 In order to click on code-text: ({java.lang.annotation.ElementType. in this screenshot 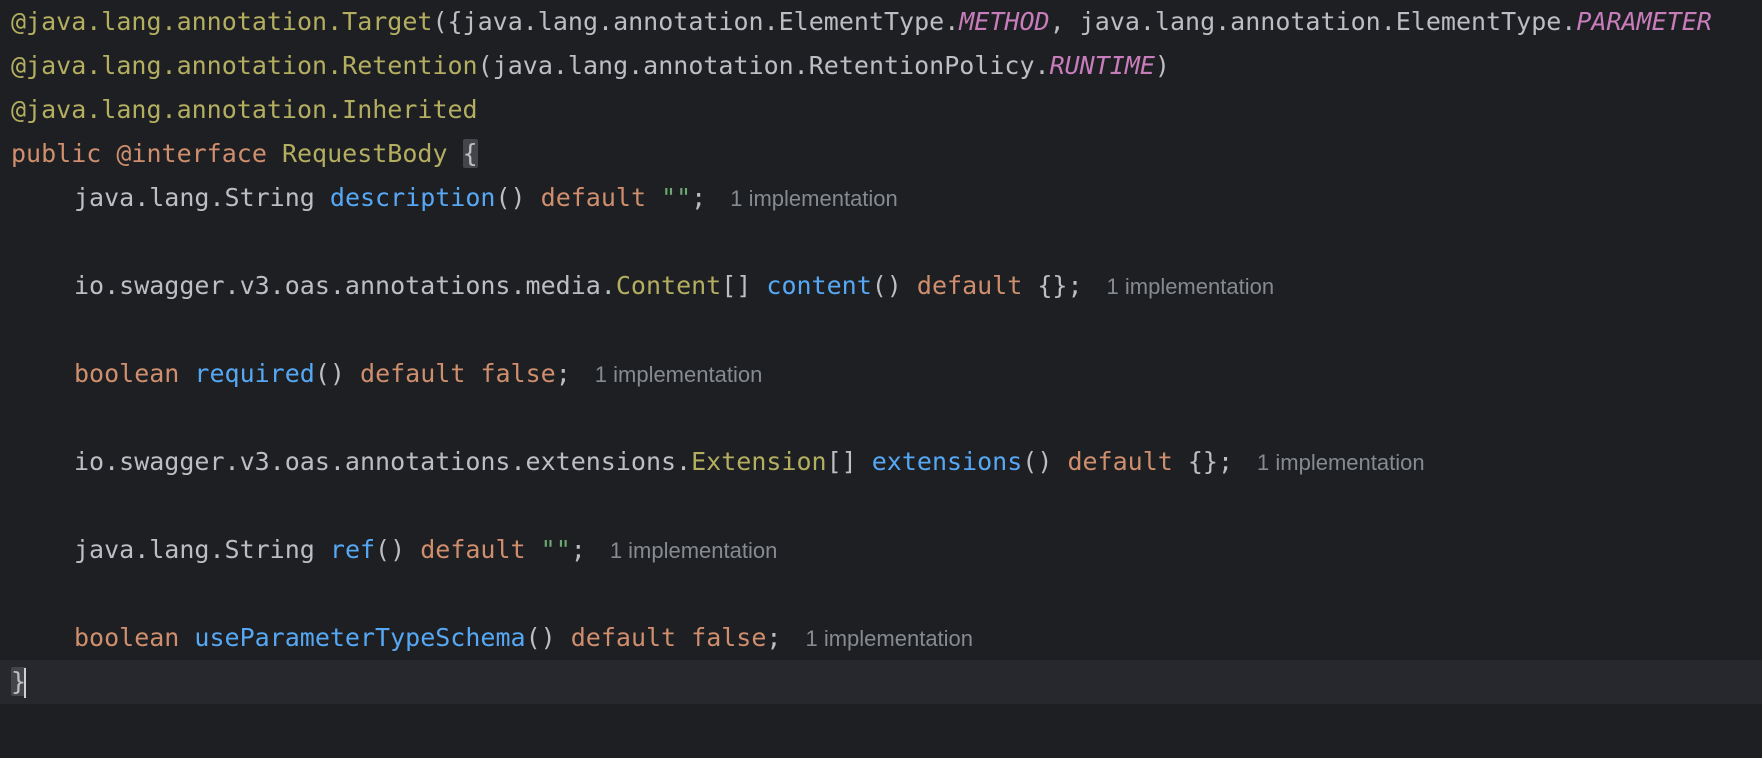, I will do `click(696, 21)`.